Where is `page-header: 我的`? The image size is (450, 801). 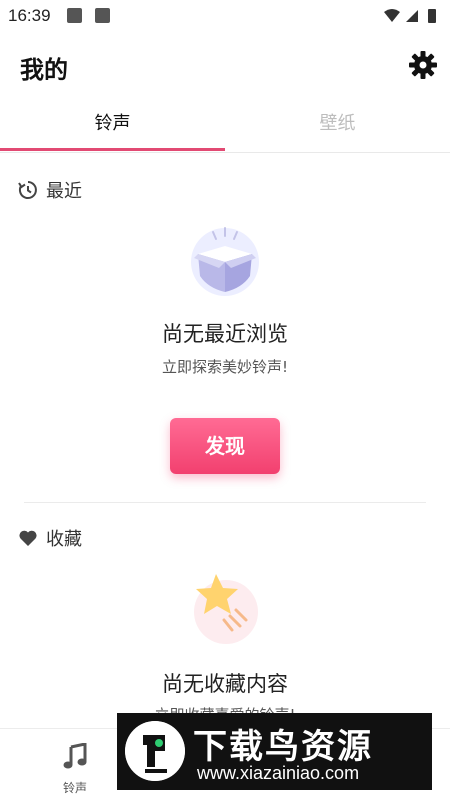 page-header: 我的 is located at coordinates (225, 67).